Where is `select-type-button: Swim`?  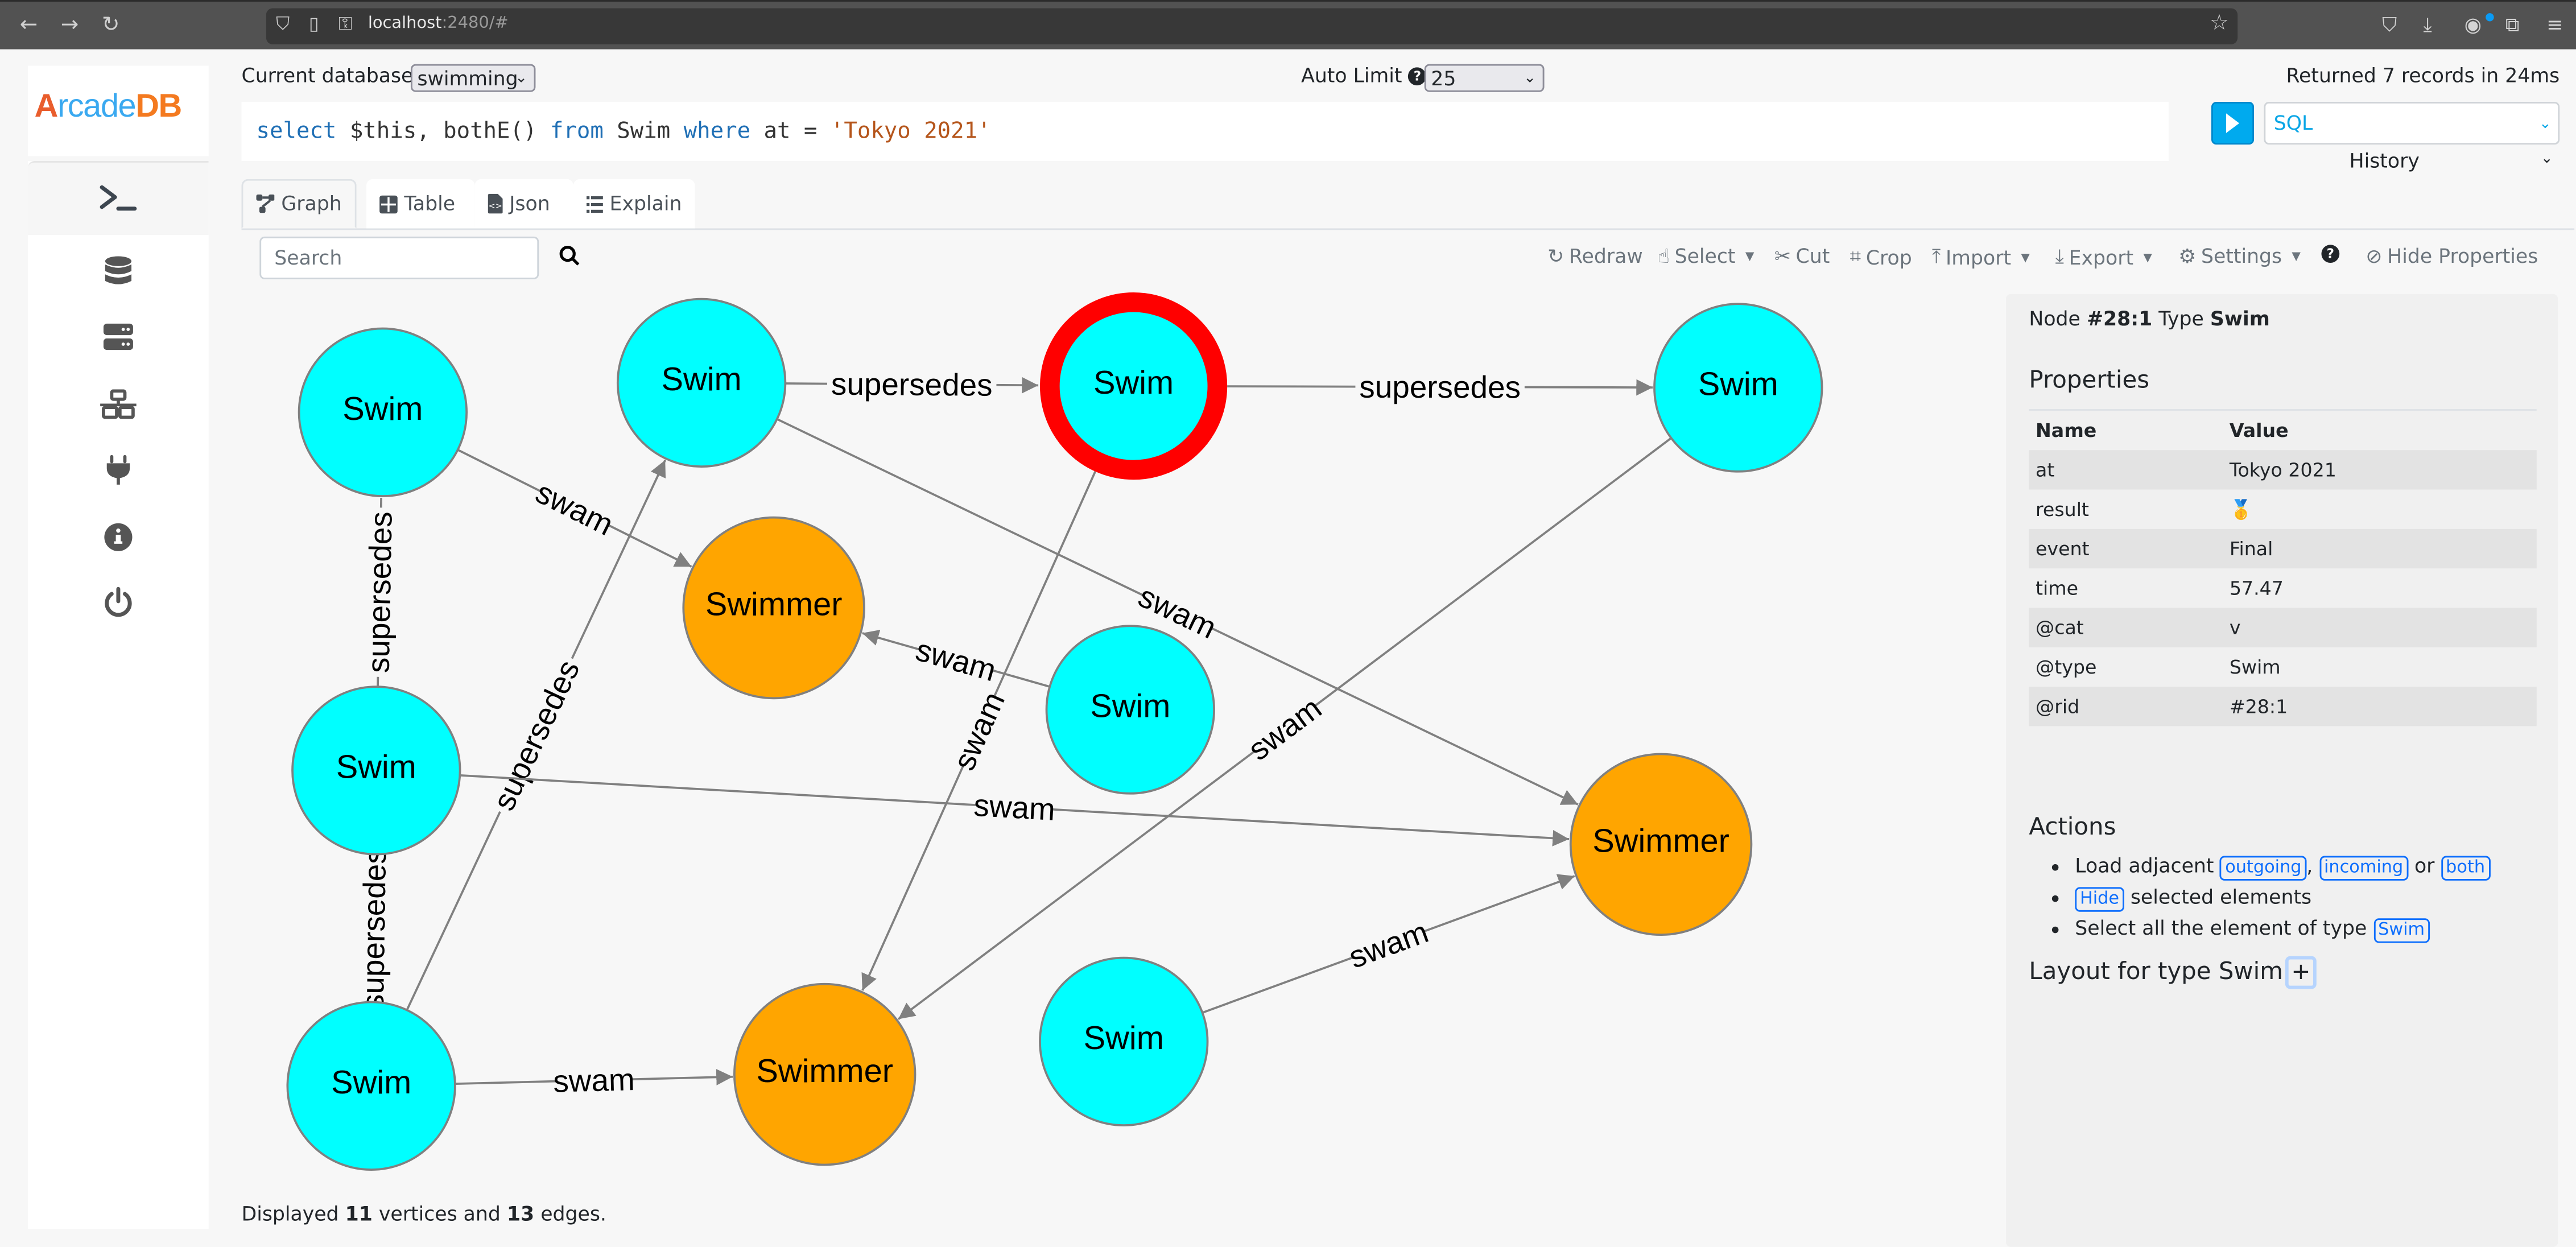 select-type-button: Swim is located at coordinates (2402, 930).